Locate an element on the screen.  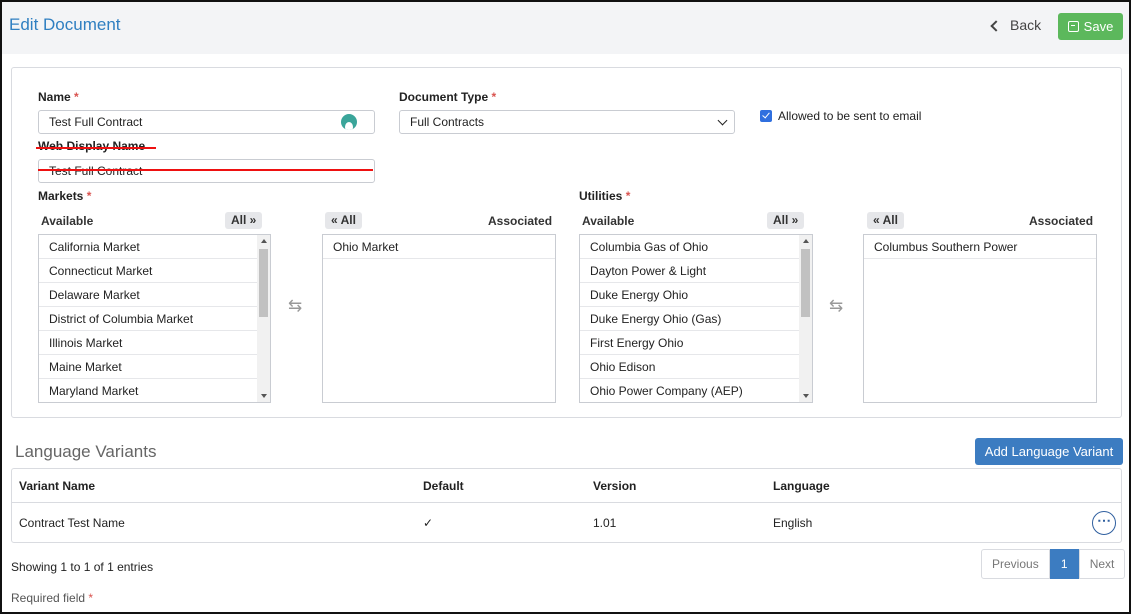
markets-label: Markets * is located at coordinates (65, 196).